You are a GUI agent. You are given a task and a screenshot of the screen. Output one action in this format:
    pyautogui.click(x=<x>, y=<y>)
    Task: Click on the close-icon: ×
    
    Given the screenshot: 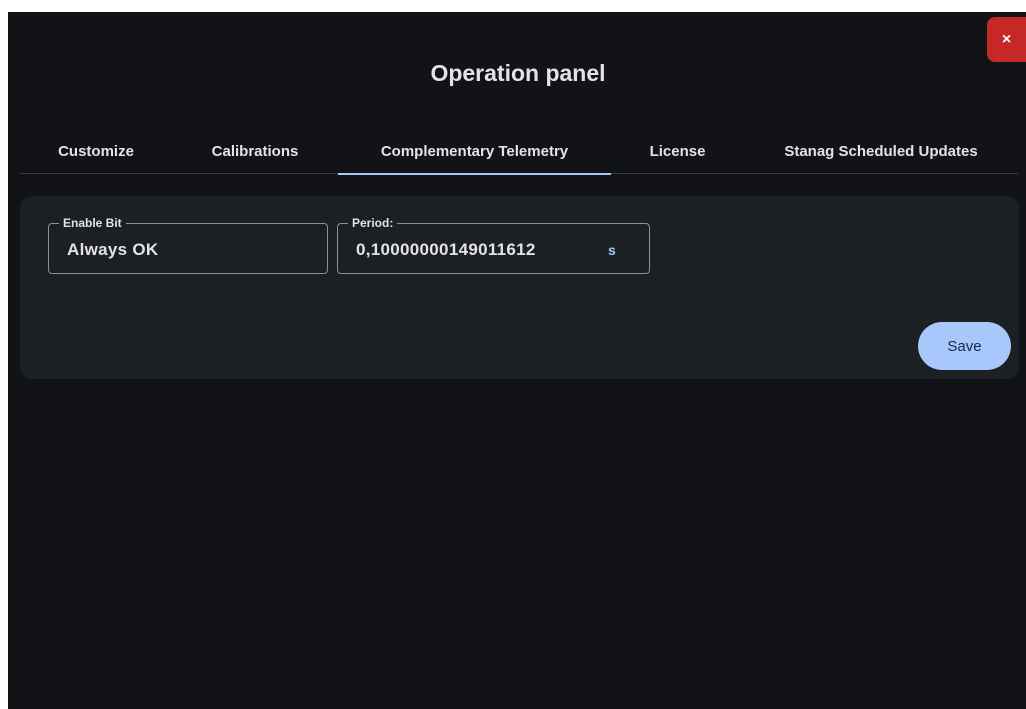 What is the action you would take?
    pyautogui.click(x=1006, y=39)
    